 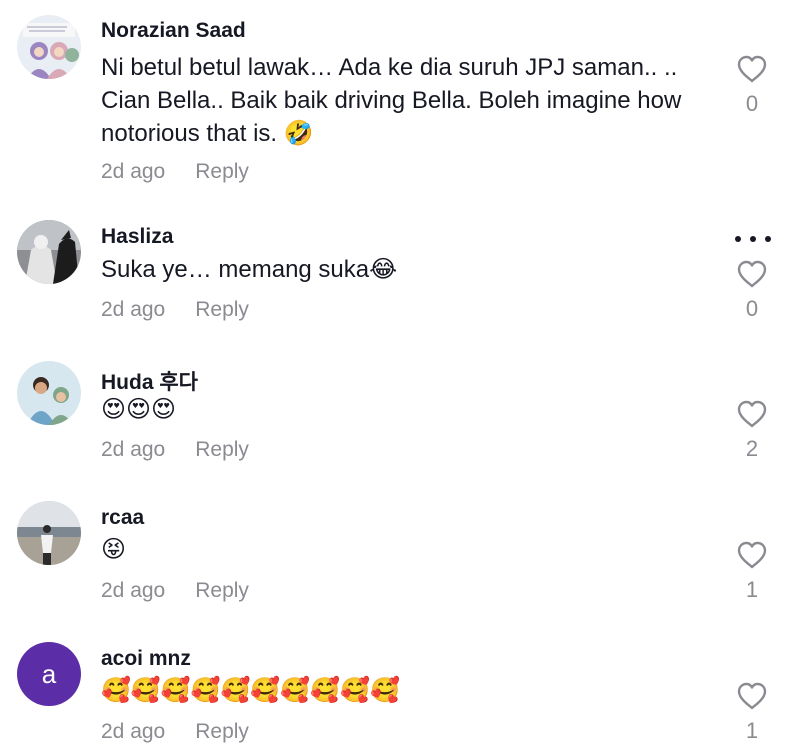 What do you see at coordinates (146, 659) in the screenshot?
I see `comment-username: acoi mnz` at bounding box center [146, 659].